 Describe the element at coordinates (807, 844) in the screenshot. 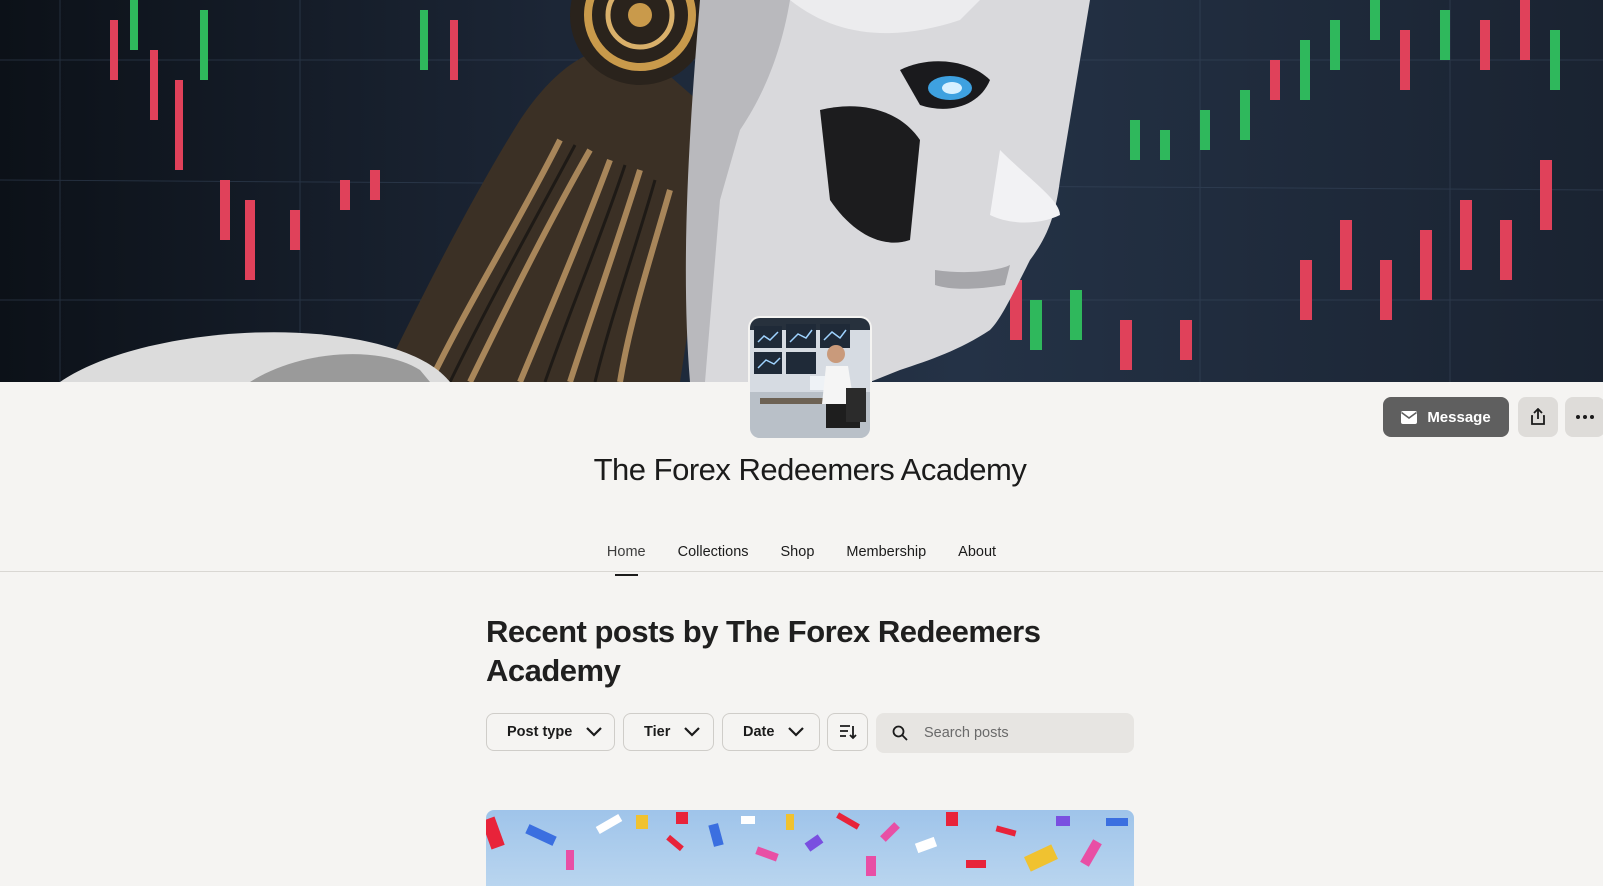

I see `confetti-image` at that location.